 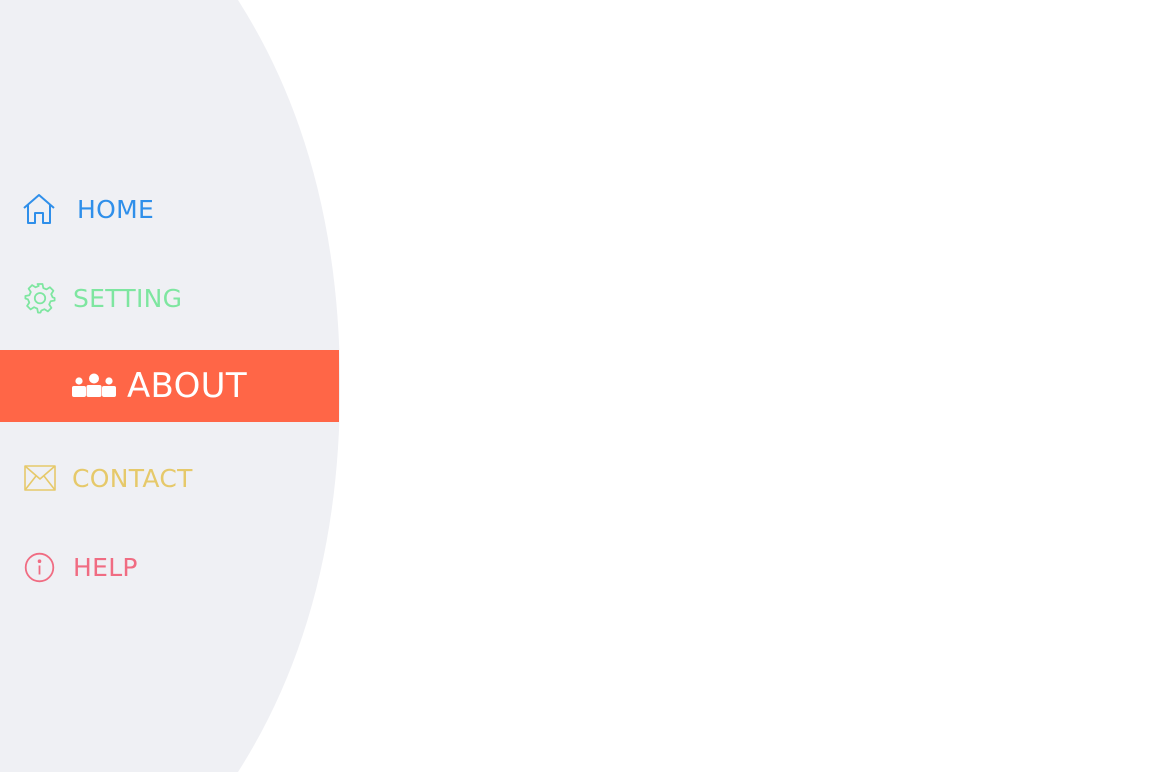 I want to click on menu-item-help: HELP, so click(x=169, y=567).